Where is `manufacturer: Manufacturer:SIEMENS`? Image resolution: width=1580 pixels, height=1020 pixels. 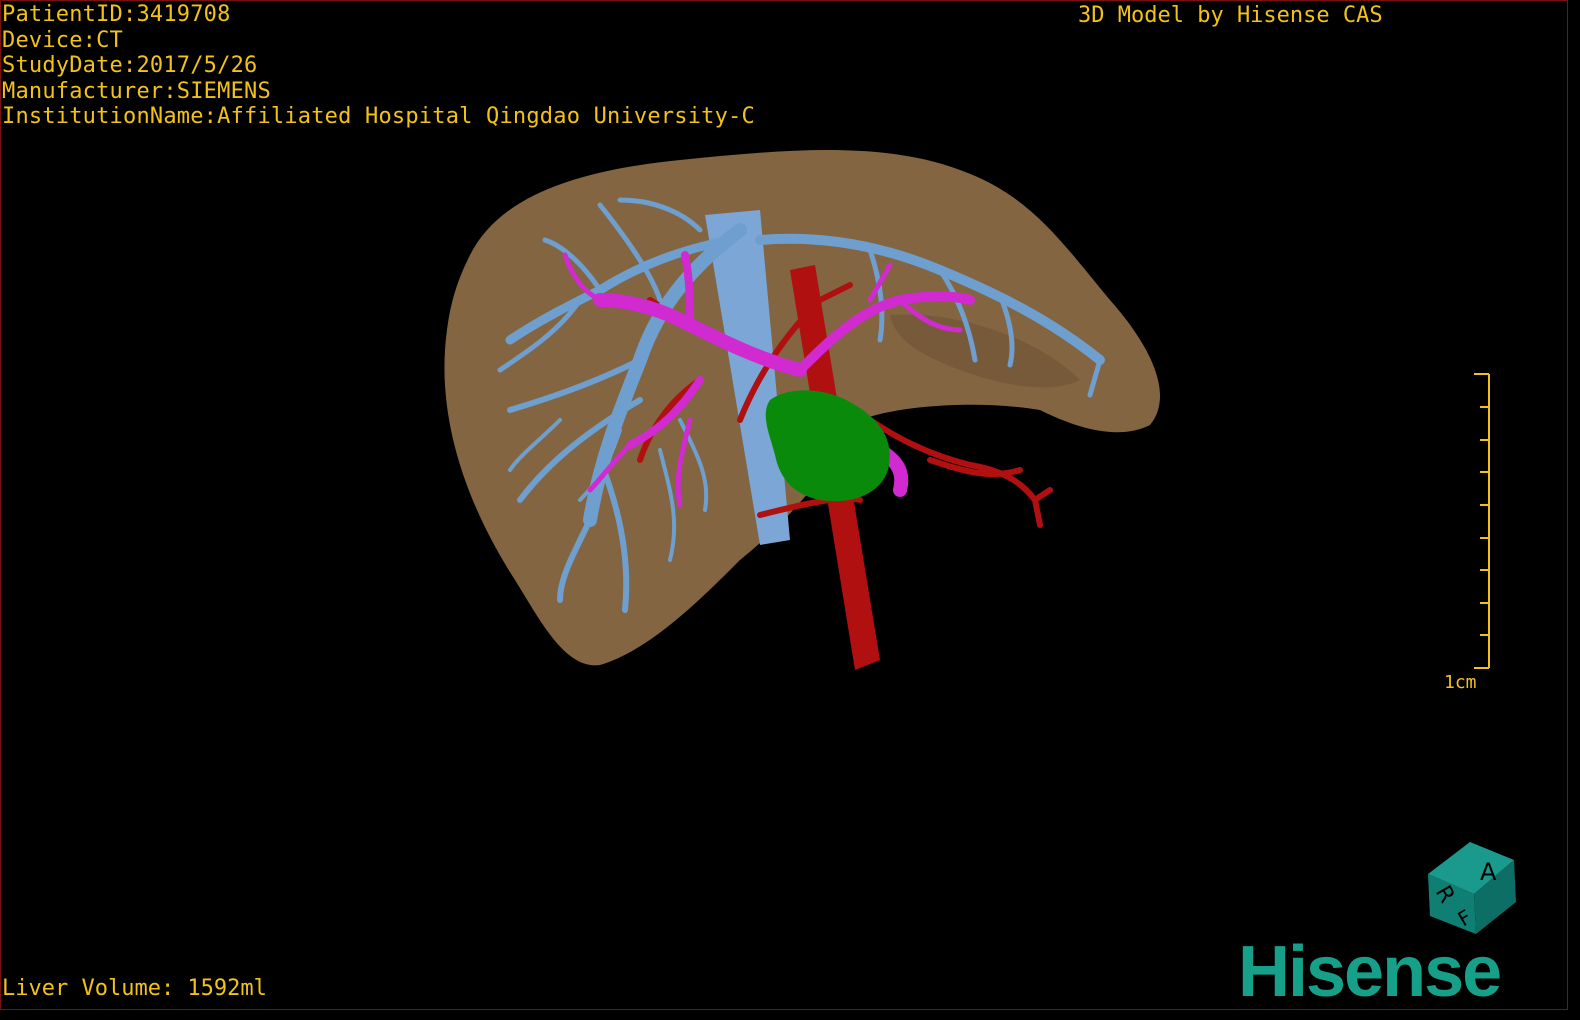 manufacturer: Manufacturer:SIEMENS is located at coordinates (136, 91).